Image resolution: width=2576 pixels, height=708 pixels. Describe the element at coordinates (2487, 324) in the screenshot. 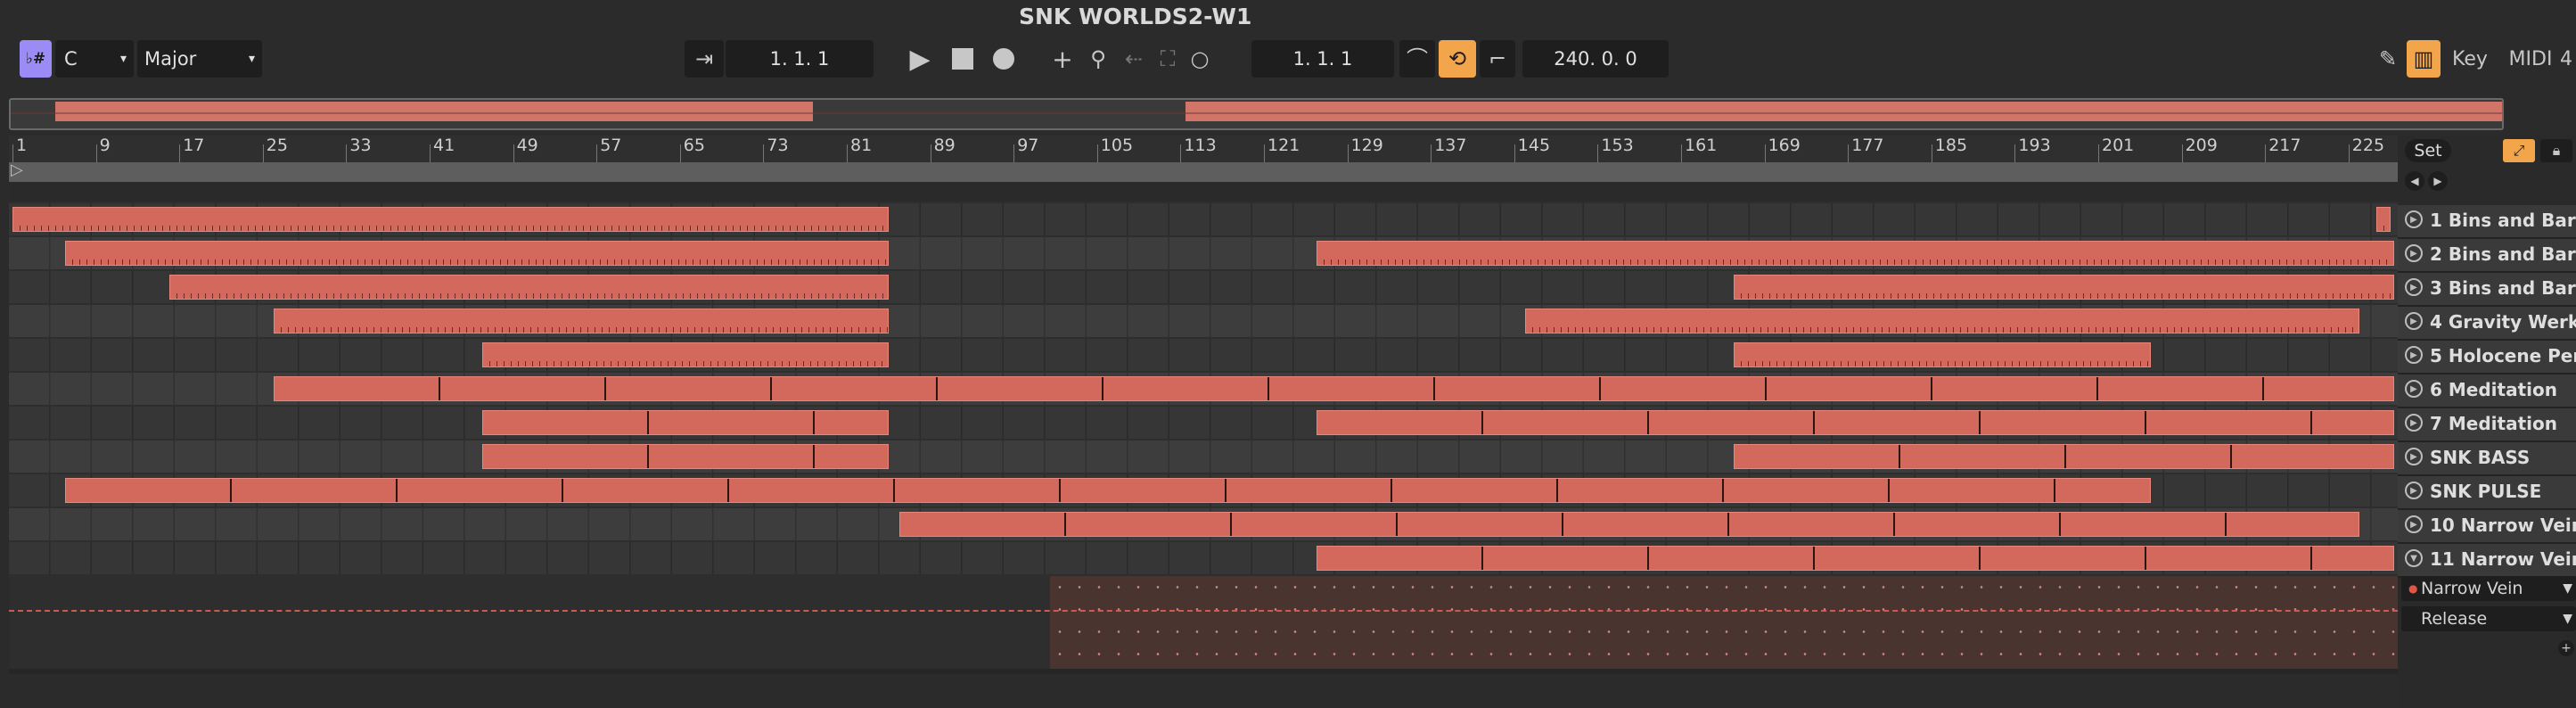

I see `track-header: ▶ 4 Gravity Werks` at that location.